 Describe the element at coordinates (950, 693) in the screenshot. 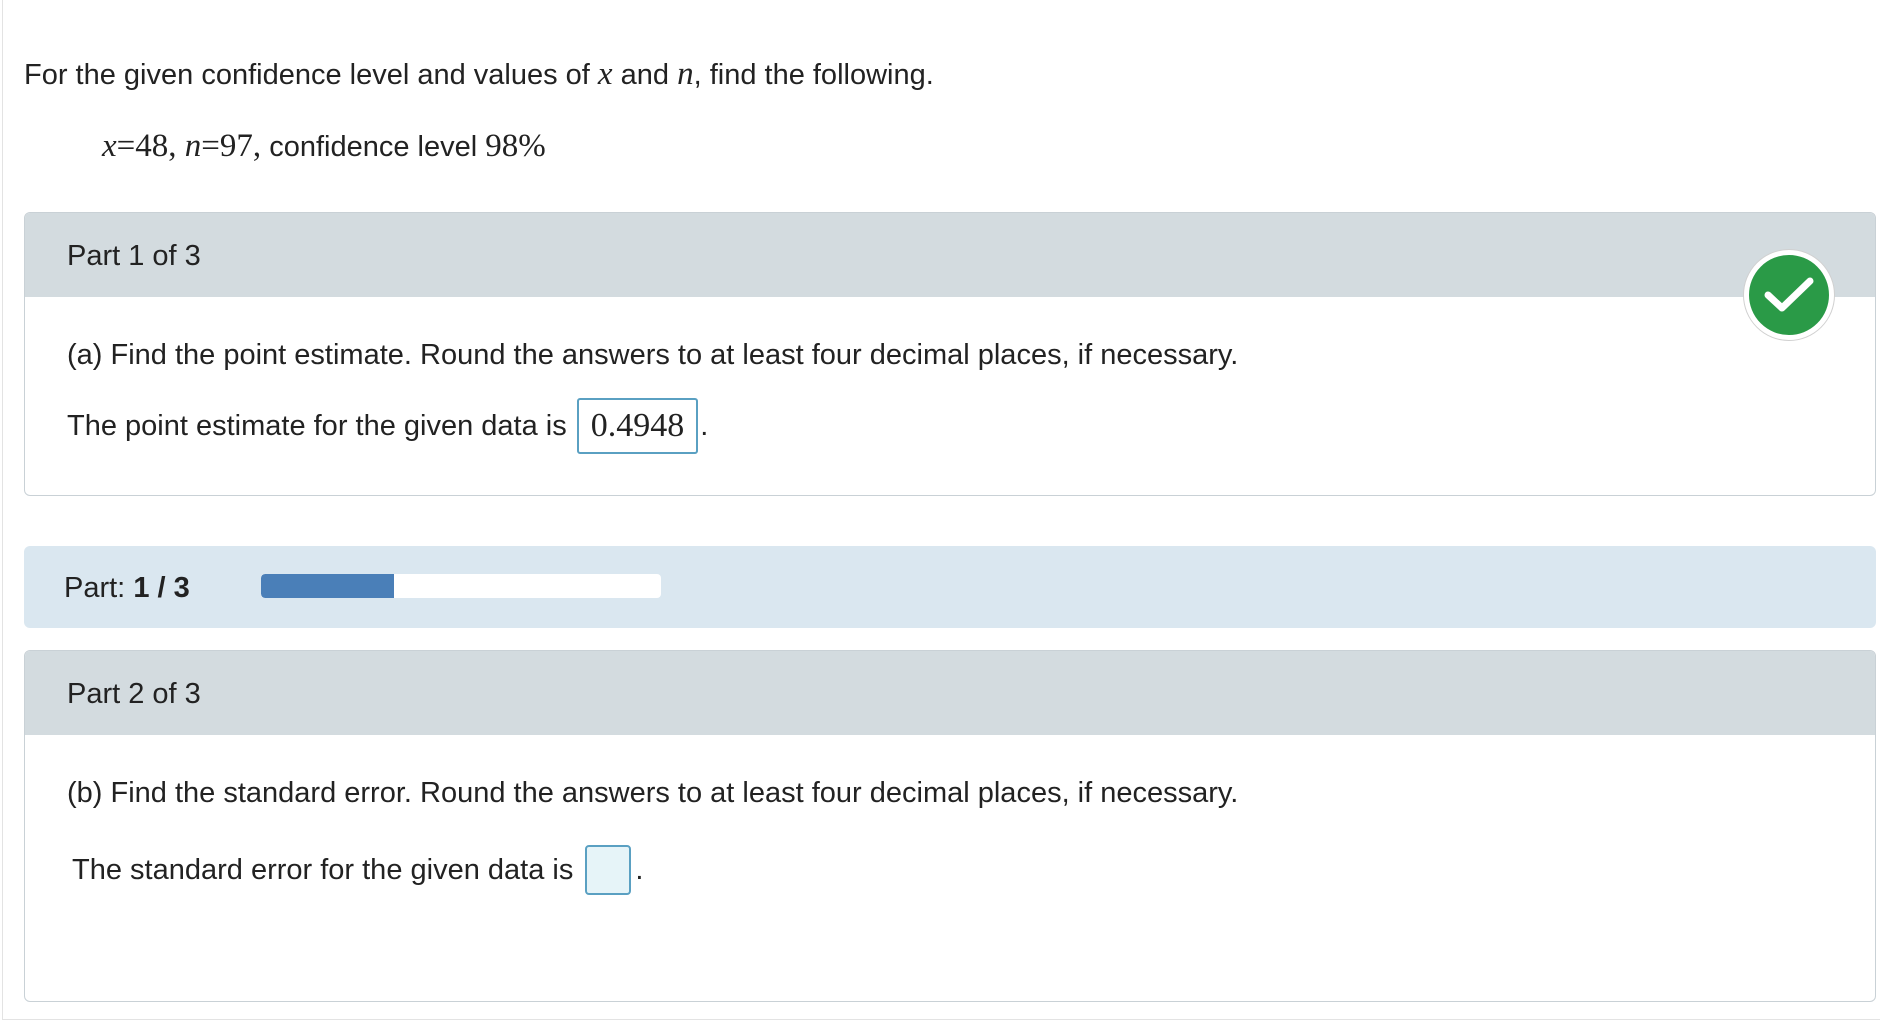

I see `part-2-header: Part 2 of 3` at that location.